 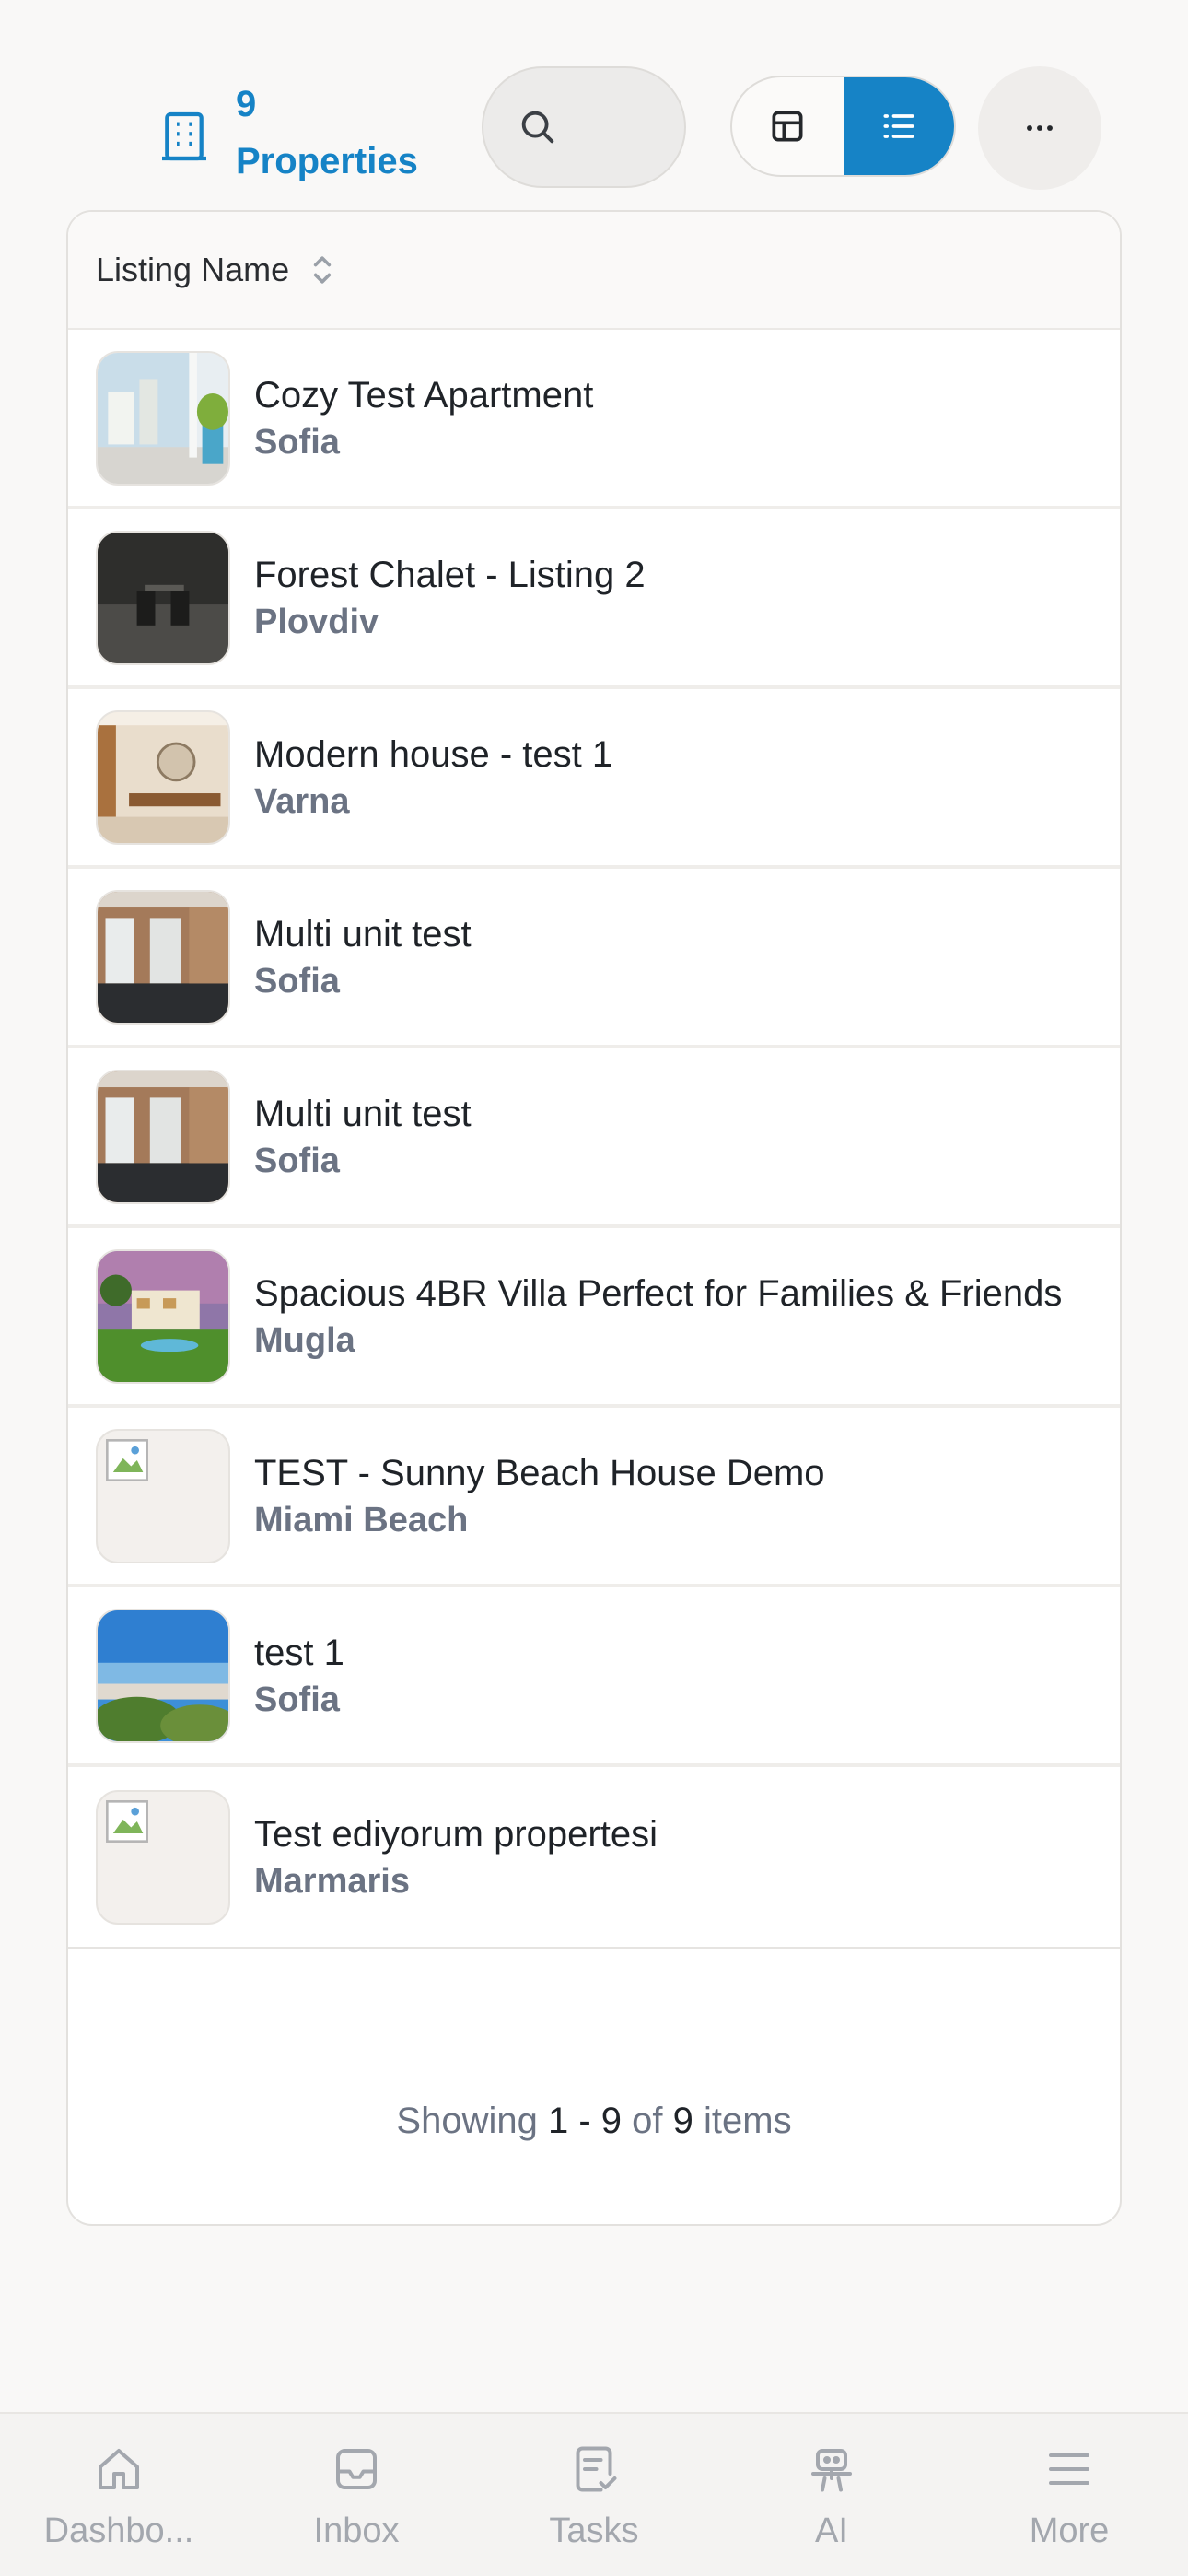 I want to click on nav-item-ai: AI, so click(x=831, y=2495).